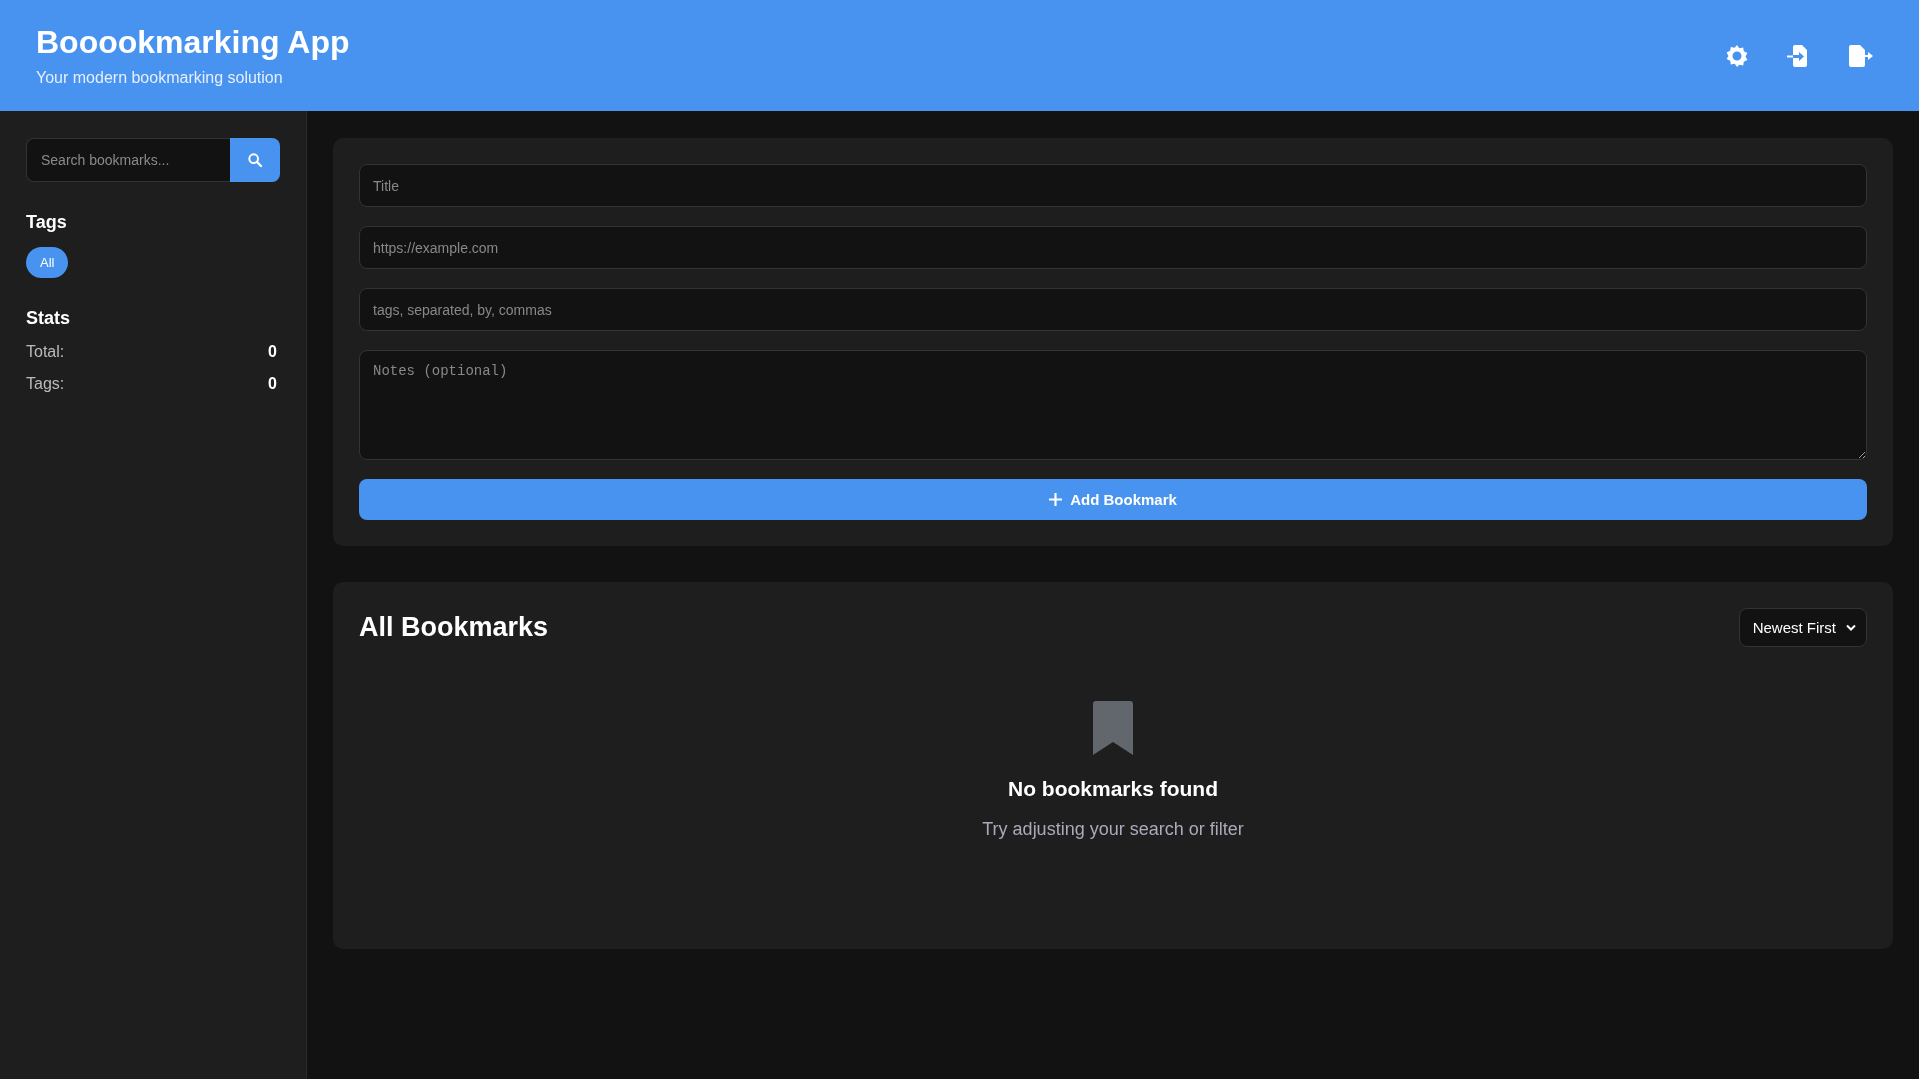 Image resolution: width=1919 pixels, height=1079 pixels. I want to click on settings-icon, so click(1737, 55).